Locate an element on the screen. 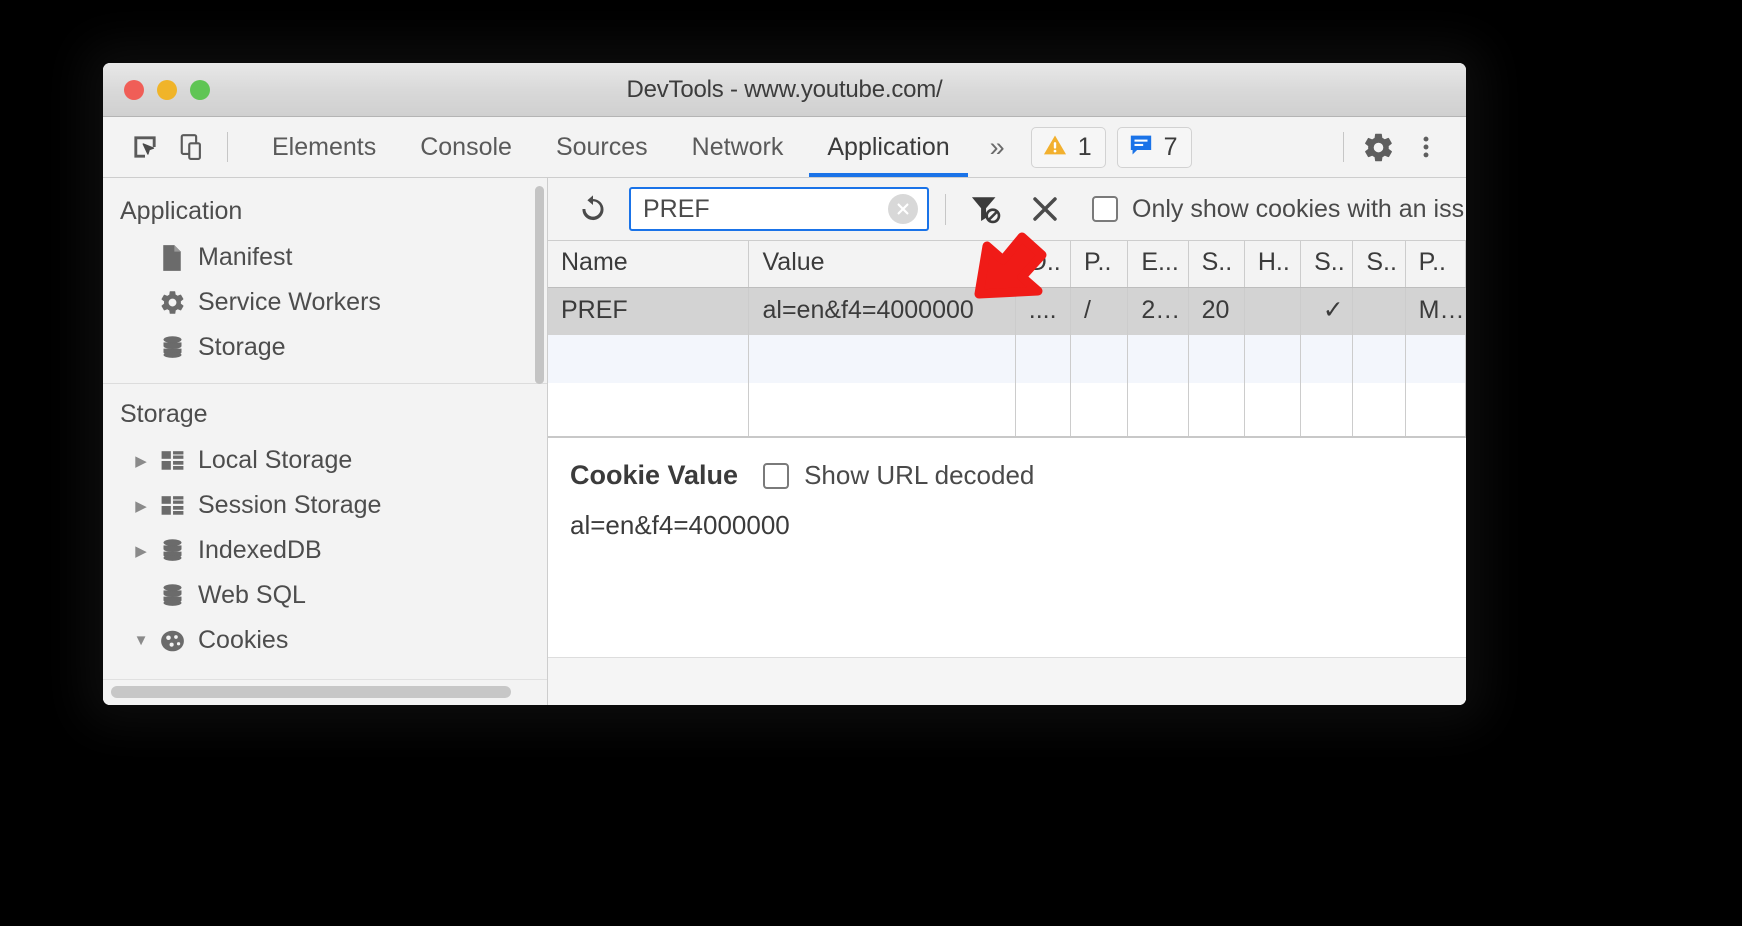  sidebar-horizontal-scroll-track is located at coordinates (325, 692).